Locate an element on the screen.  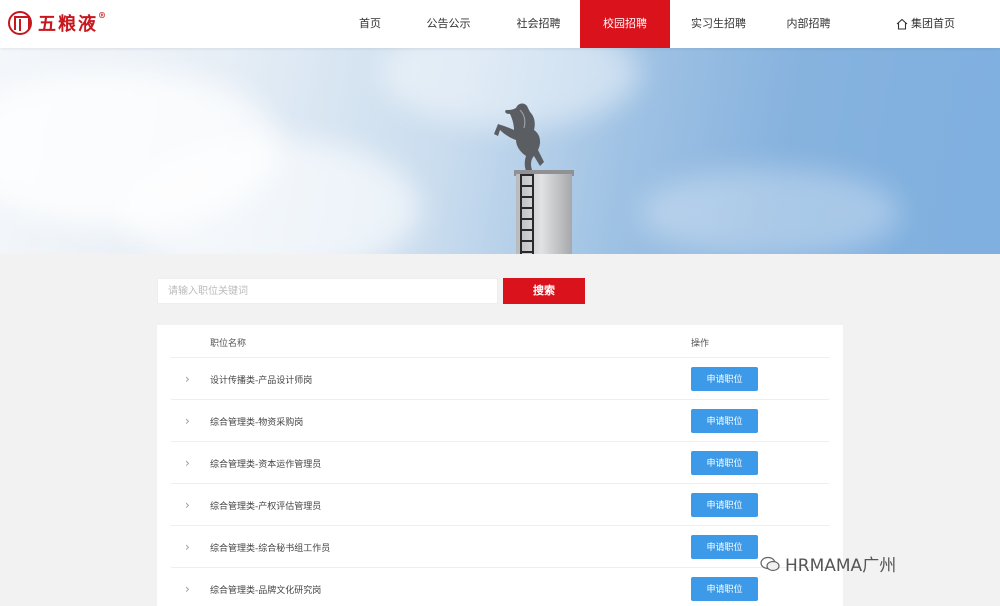
job-title: 综合管理类-综合秘书组工作员 is located at coordinates (270, 549).